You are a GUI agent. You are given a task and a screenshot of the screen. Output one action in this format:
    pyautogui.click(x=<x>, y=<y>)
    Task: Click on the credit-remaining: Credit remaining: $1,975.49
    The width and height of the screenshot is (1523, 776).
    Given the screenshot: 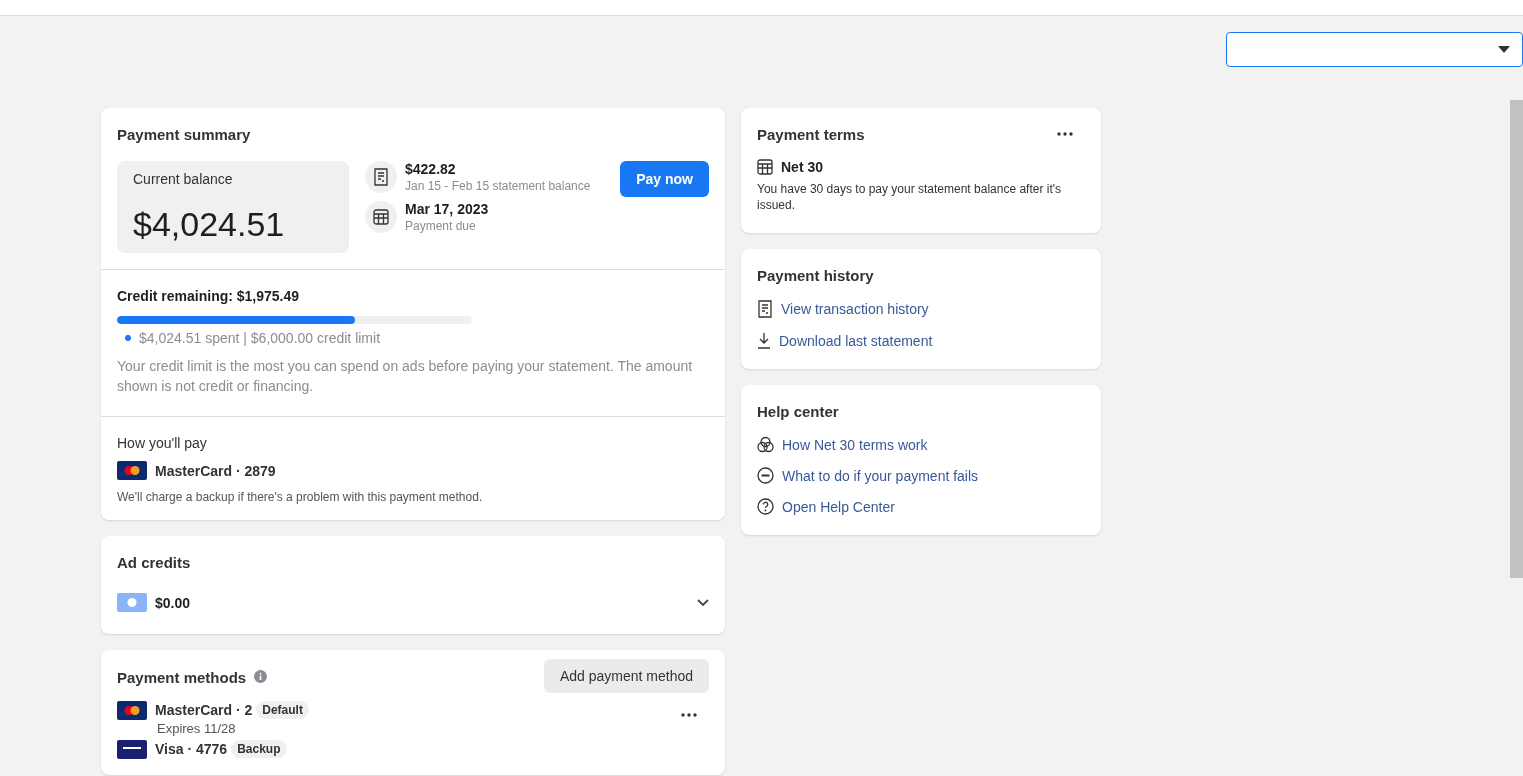 What is the action you would take?
    pyautogui.click(x=209, y=296)
    